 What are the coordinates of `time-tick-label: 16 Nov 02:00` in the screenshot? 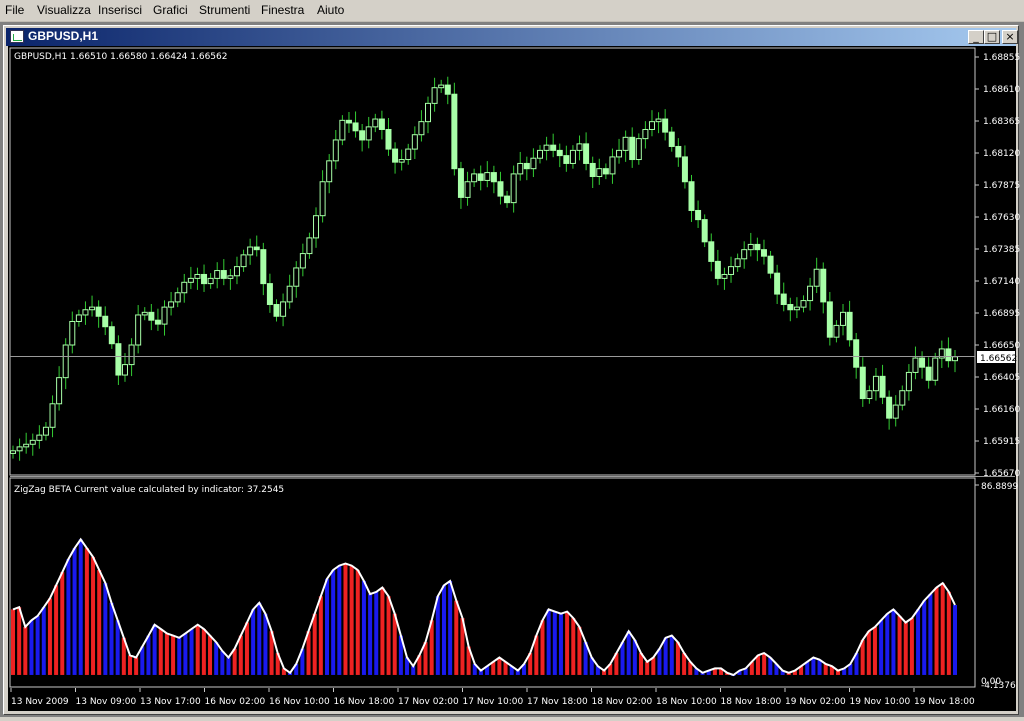 It's located at (235, 702).